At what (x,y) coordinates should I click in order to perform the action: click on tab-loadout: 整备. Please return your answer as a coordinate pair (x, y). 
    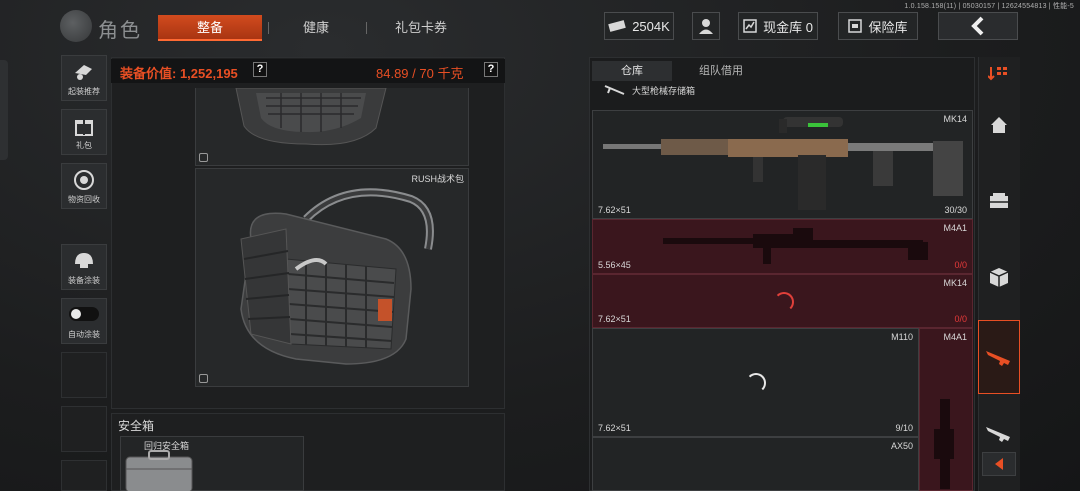
    Looking at the image, I should click on (210, 28).